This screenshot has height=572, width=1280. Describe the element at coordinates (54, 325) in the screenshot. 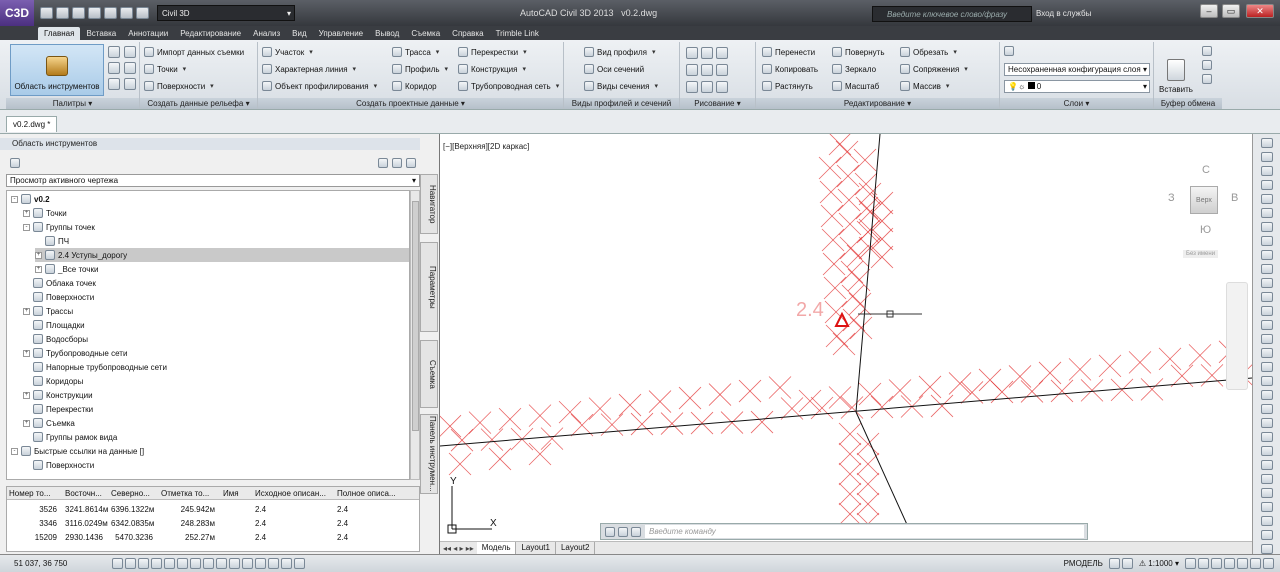

I see `tree-node: Площадки` at that location.